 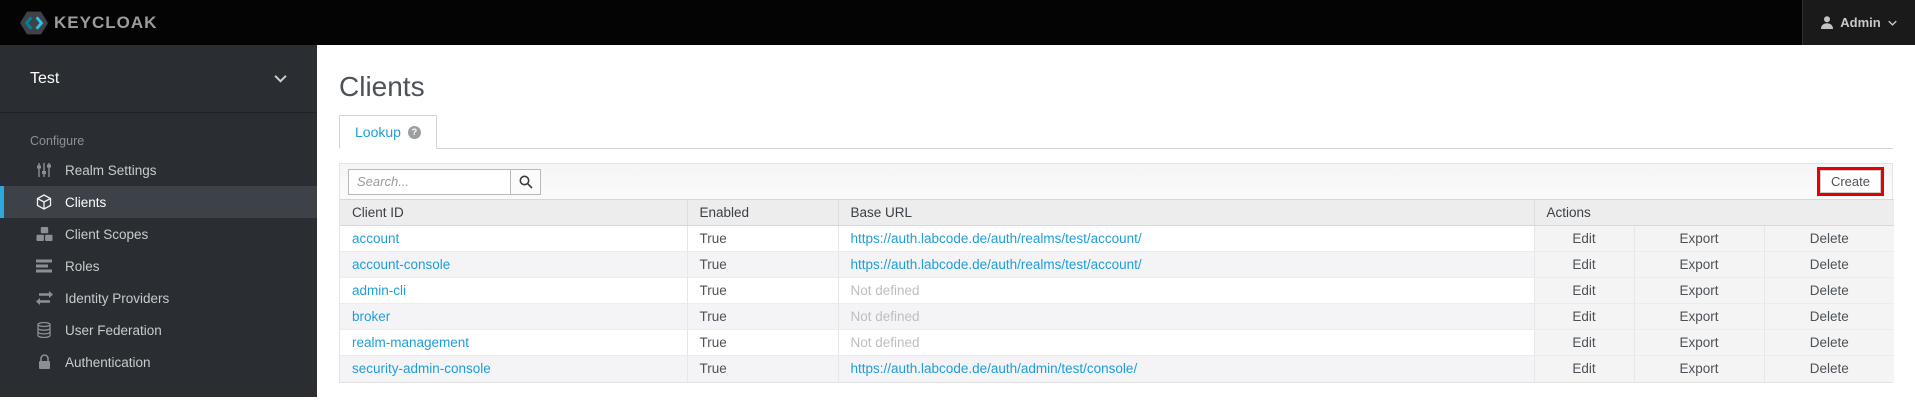 I want to click on table-header-row: Client ID Enabled Base URL Actions, so click(x=1117, y=212).